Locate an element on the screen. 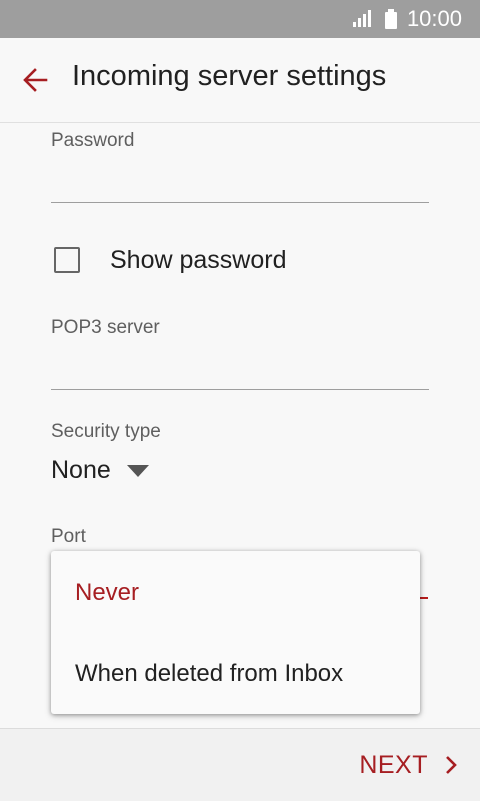 Image resolution: width=480 pixels, height=801 pixels. page-title: Incoming server settings is located at coordinates (229, 76).